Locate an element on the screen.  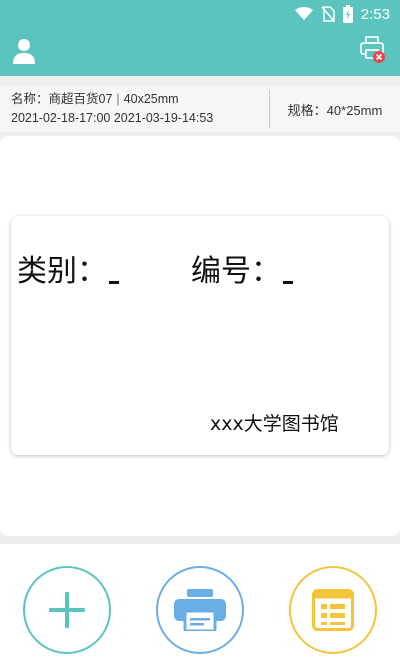
number-field: 编号： is located at coordinates (242, 268).